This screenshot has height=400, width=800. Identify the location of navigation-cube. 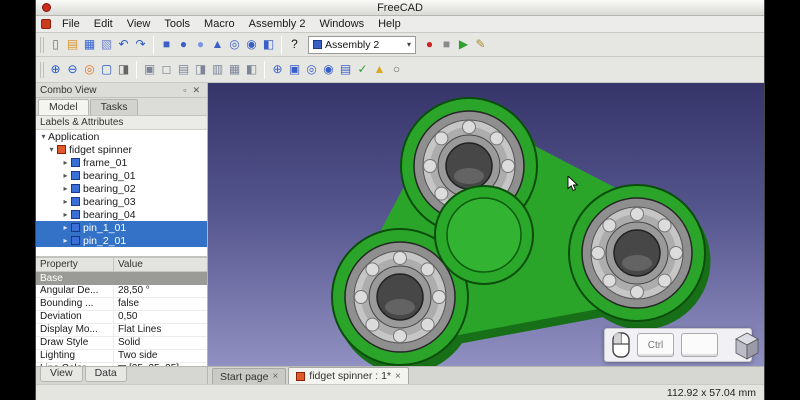
(747, 347).